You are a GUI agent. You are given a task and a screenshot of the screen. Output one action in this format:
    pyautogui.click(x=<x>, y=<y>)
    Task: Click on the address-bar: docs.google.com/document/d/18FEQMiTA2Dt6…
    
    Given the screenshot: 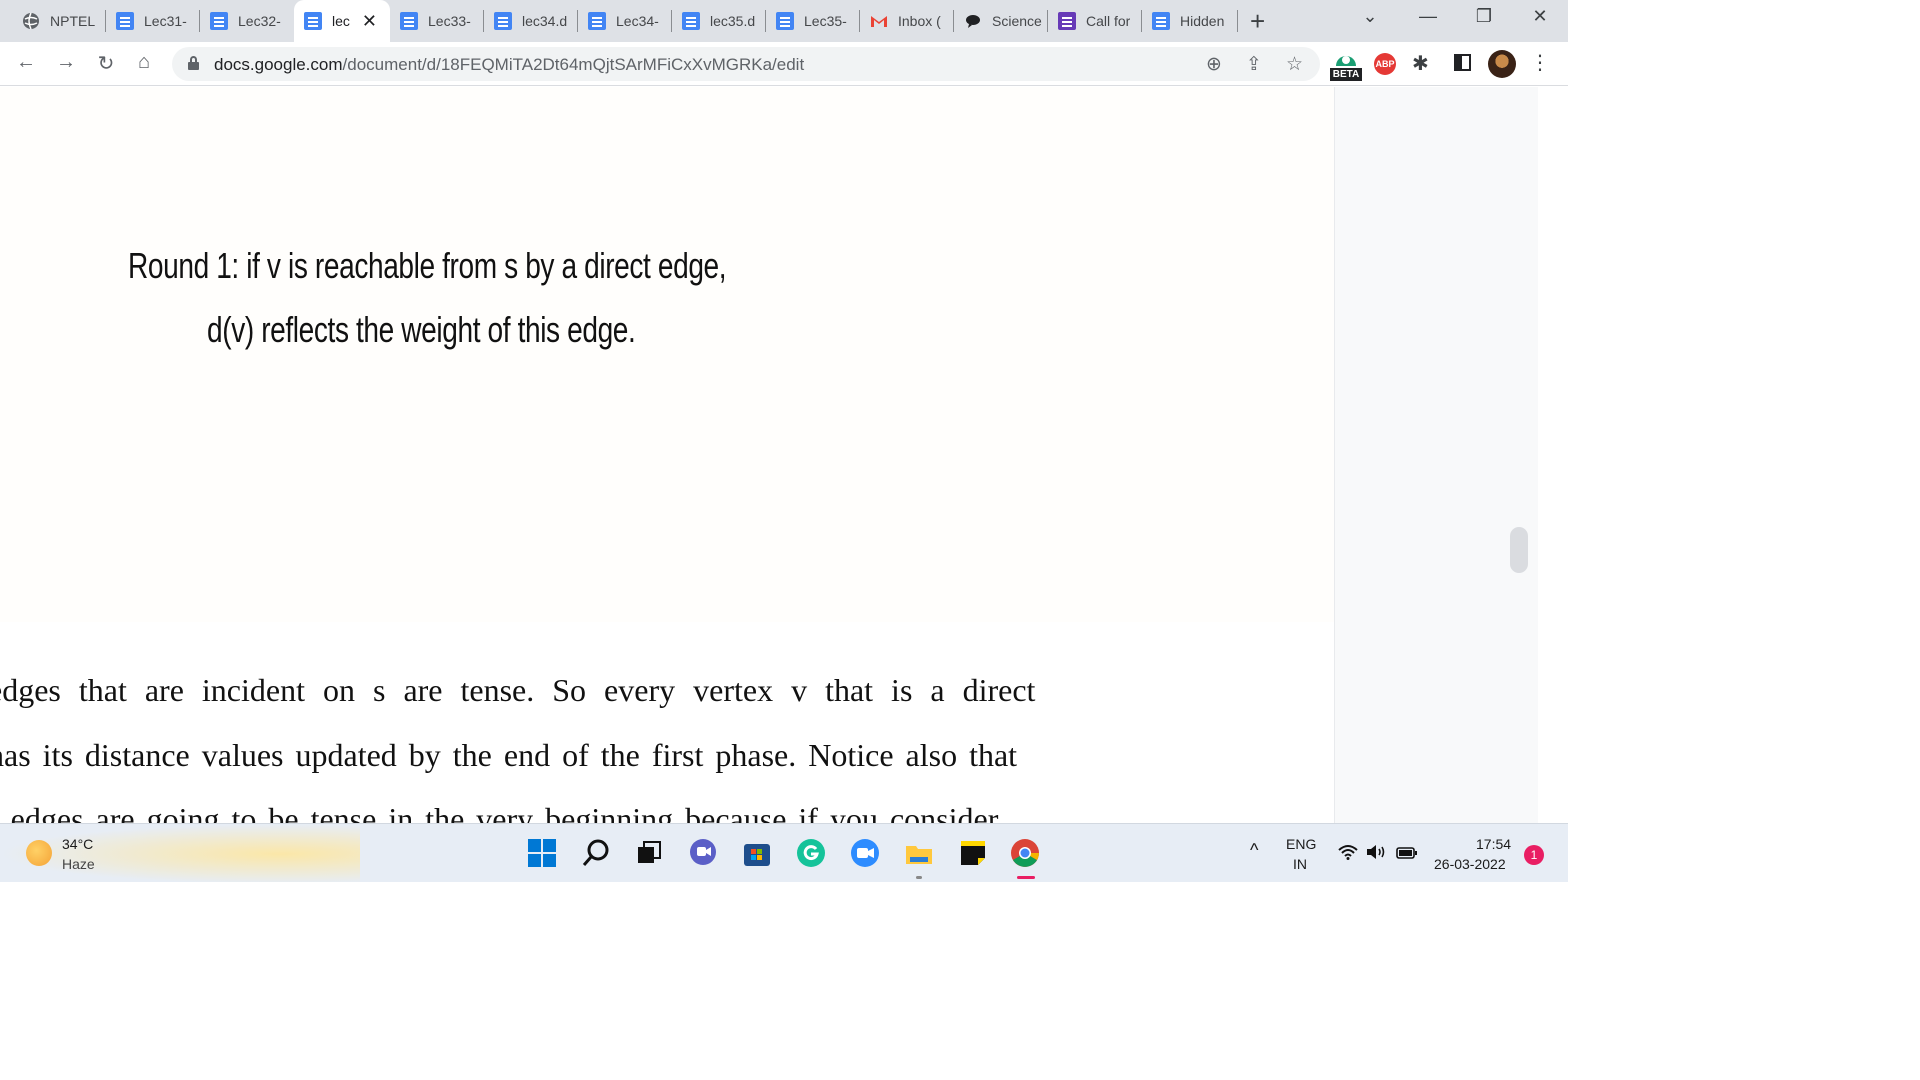 What is the action you would take?
    pyautogui.click(x=746, y=64)
    